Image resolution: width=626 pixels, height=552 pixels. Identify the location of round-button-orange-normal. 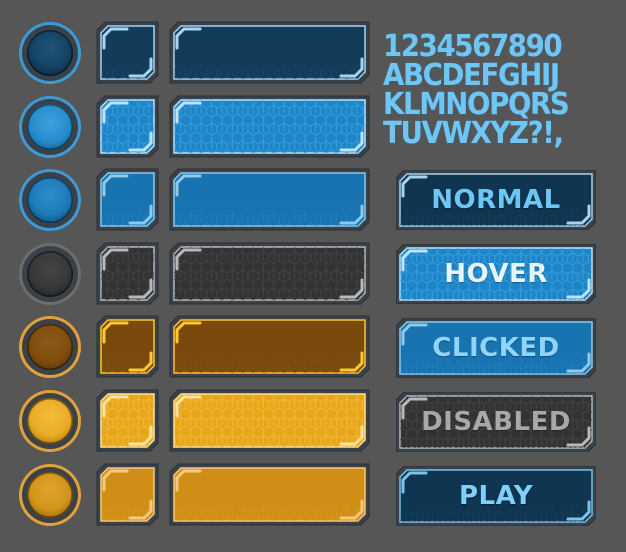
(50, 347).